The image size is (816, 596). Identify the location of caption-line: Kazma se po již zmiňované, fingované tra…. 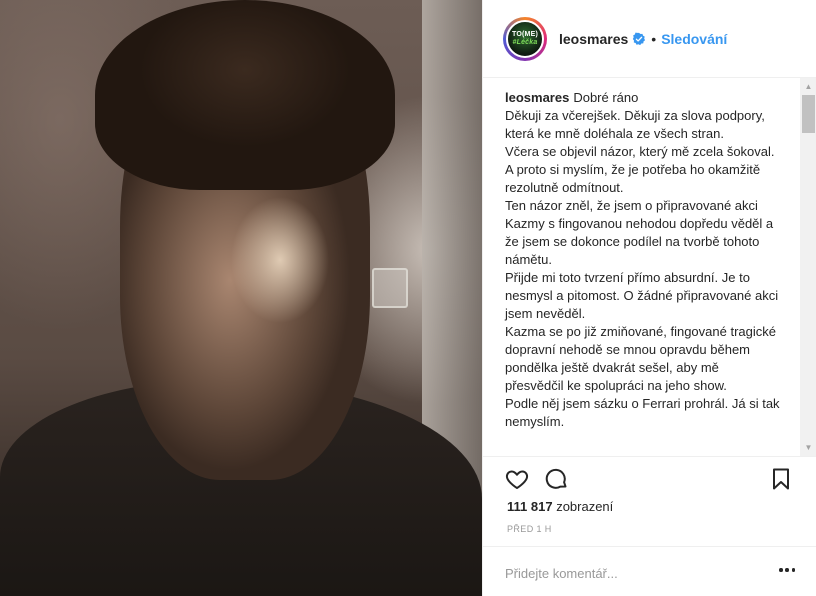
(640, 358).